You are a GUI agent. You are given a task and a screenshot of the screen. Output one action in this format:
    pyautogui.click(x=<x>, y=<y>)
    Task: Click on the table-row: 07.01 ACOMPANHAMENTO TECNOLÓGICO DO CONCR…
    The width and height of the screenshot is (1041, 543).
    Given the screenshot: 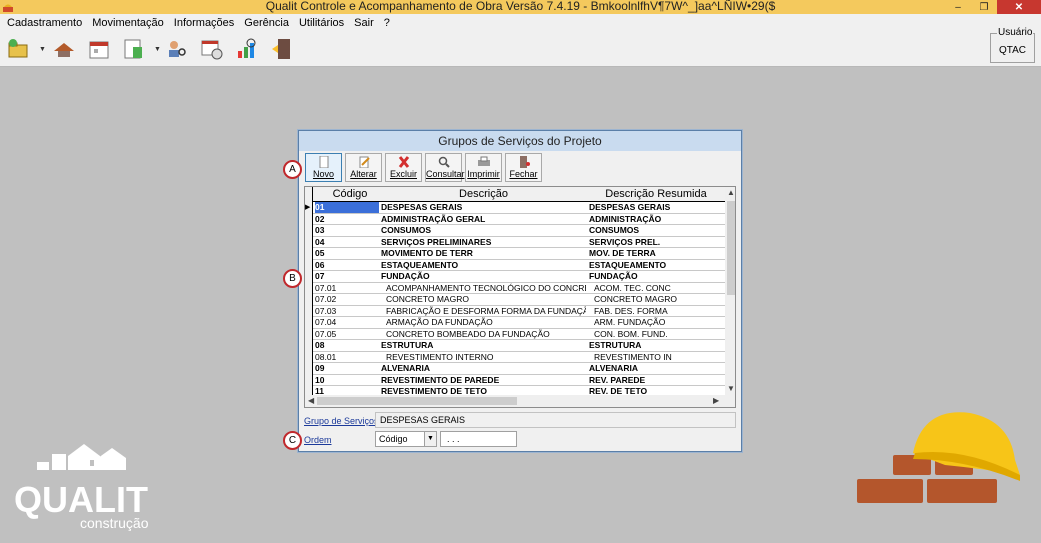 What is the action you would take?
    pyautogui.click(x=519, y=288)
    